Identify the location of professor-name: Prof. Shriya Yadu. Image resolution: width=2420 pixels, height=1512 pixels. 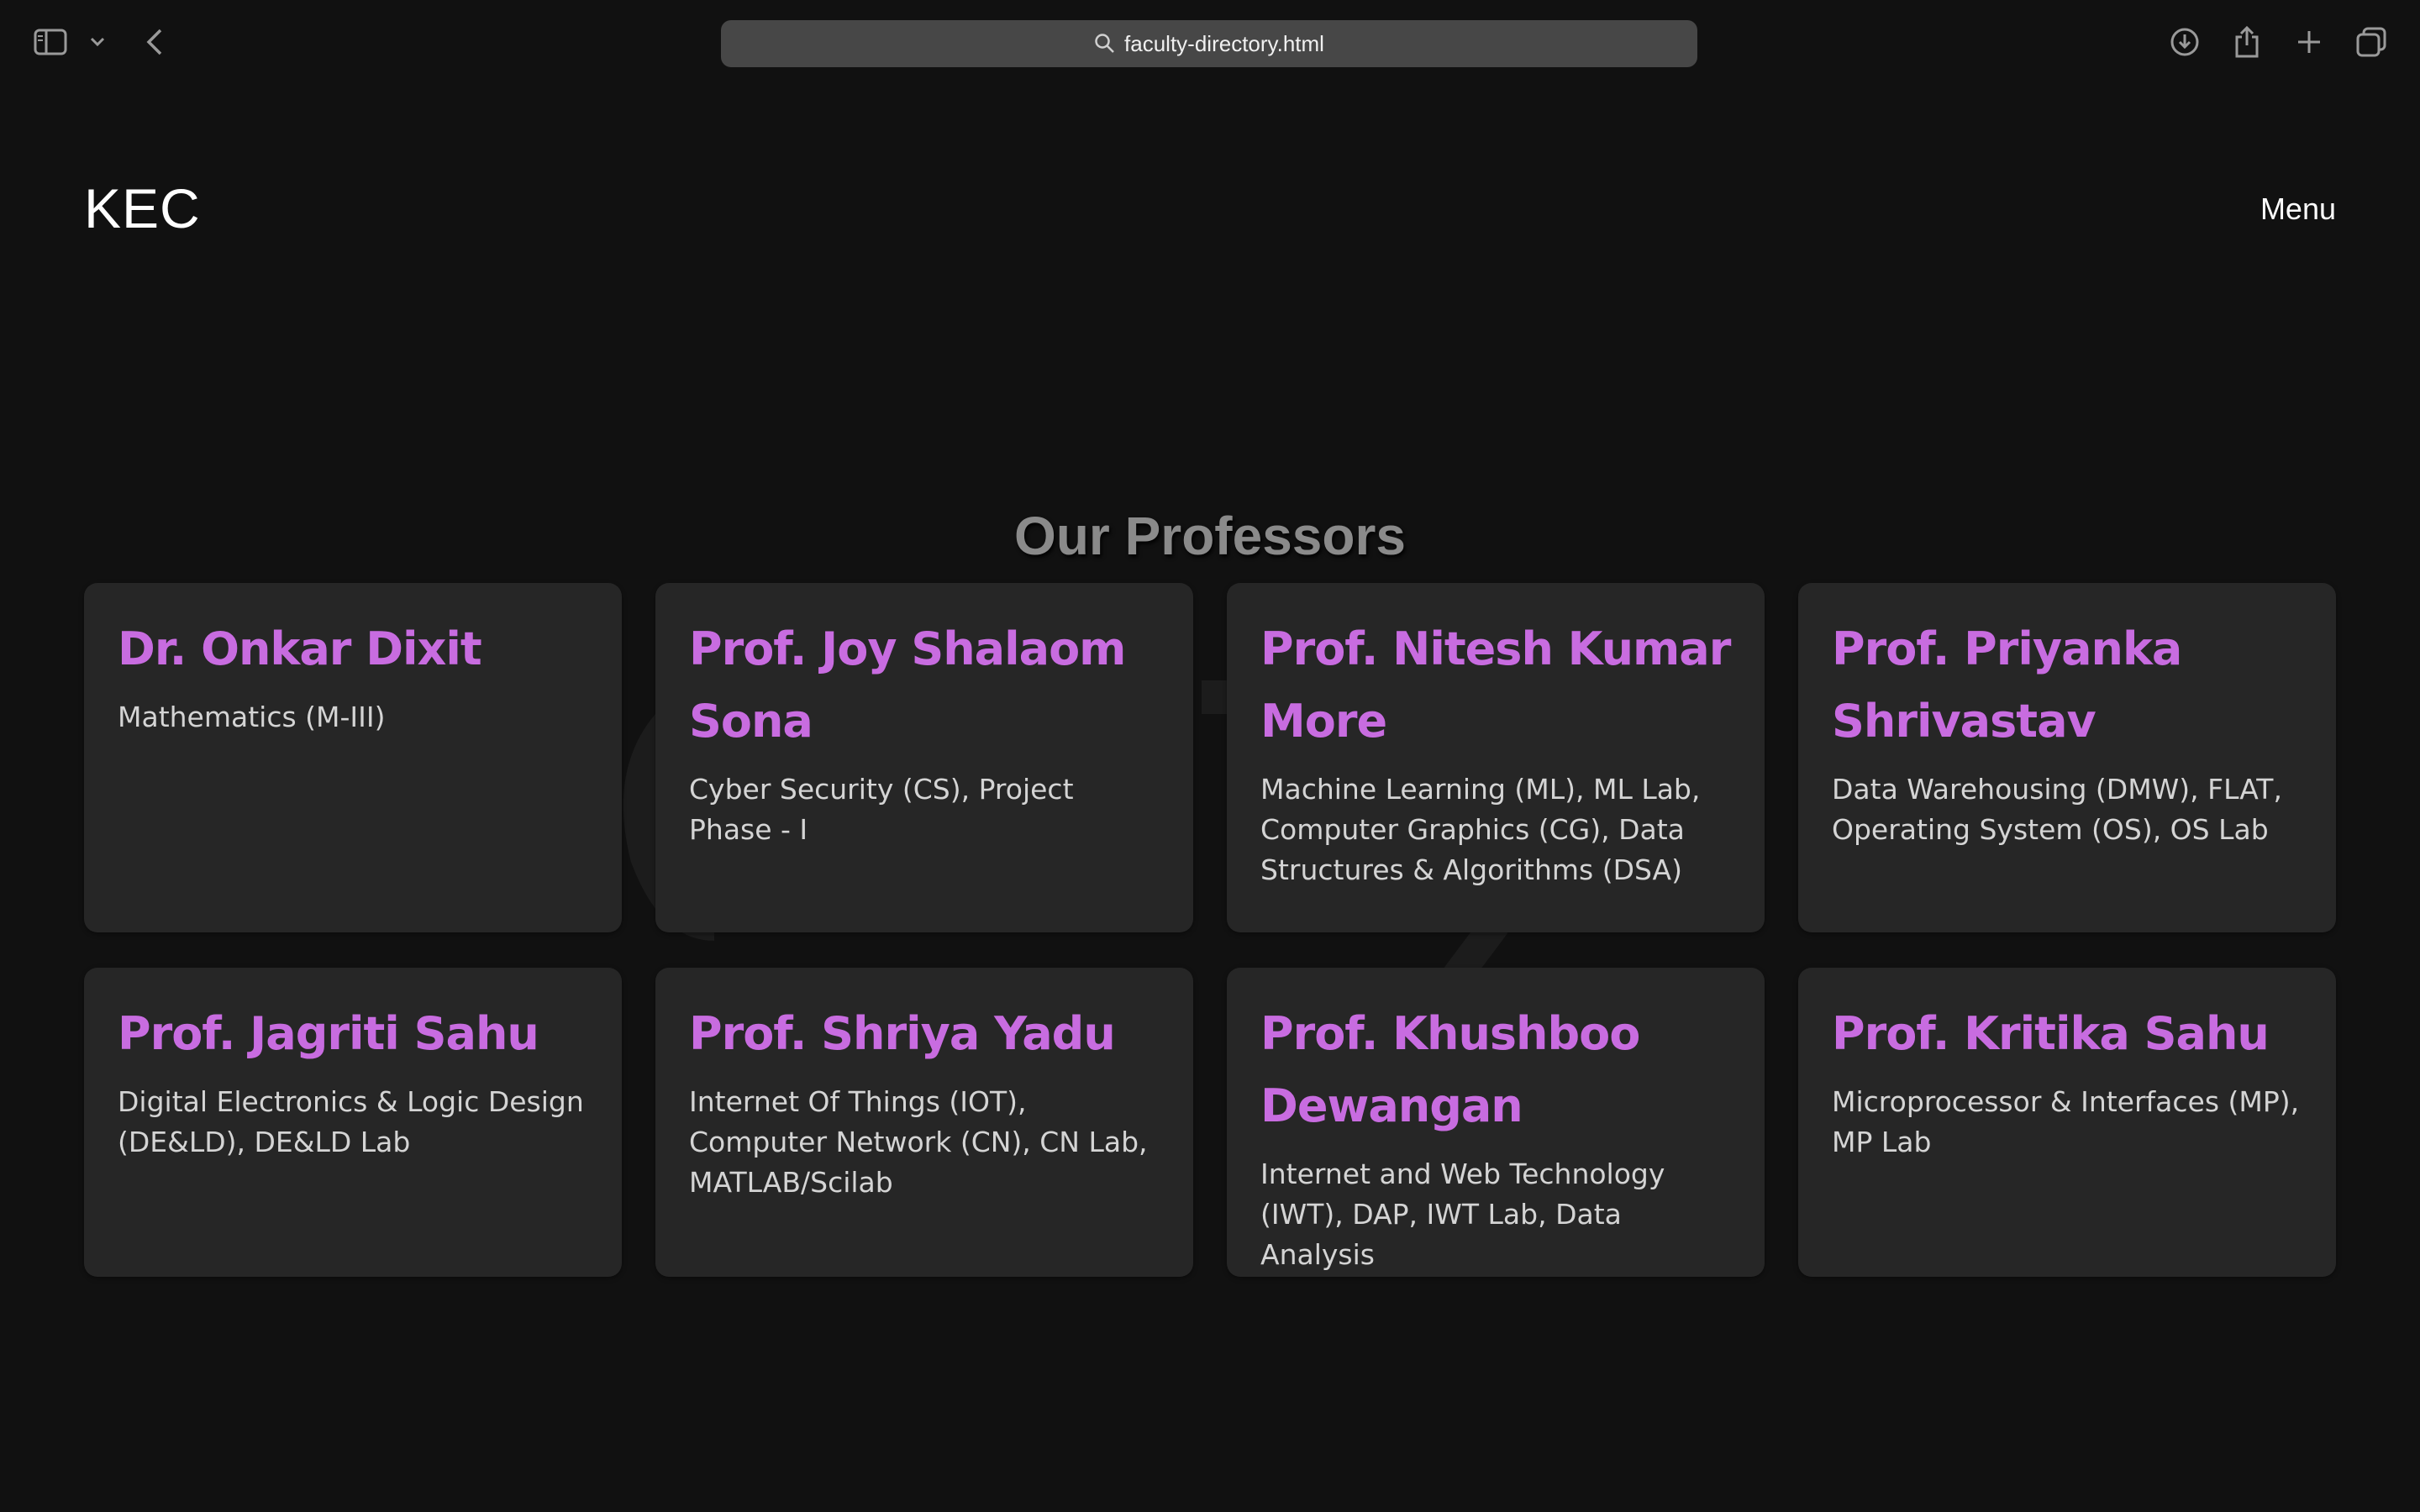
(902, 1033).